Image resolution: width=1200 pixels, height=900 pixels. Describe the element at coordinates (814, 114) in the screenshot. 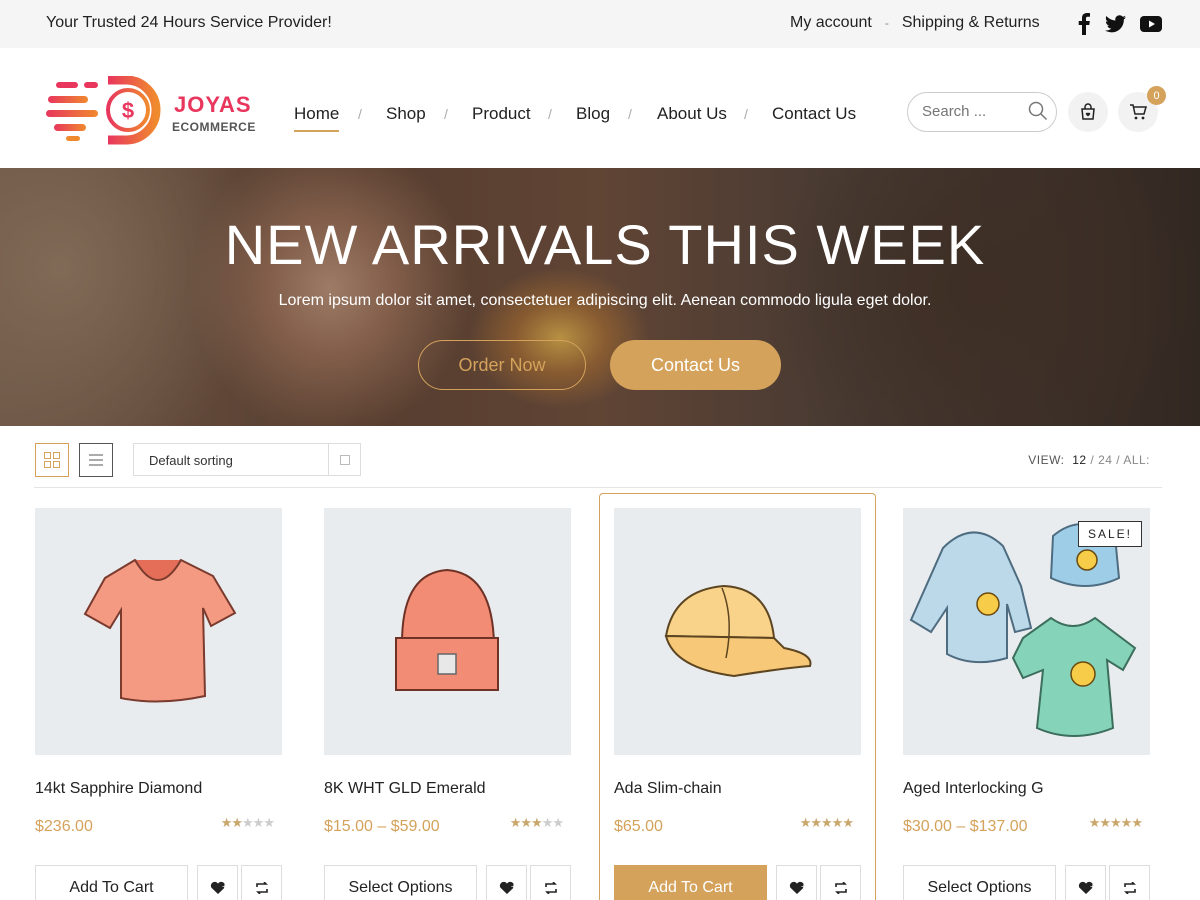

I see `nav-contact-us: Contact Us` at that location.